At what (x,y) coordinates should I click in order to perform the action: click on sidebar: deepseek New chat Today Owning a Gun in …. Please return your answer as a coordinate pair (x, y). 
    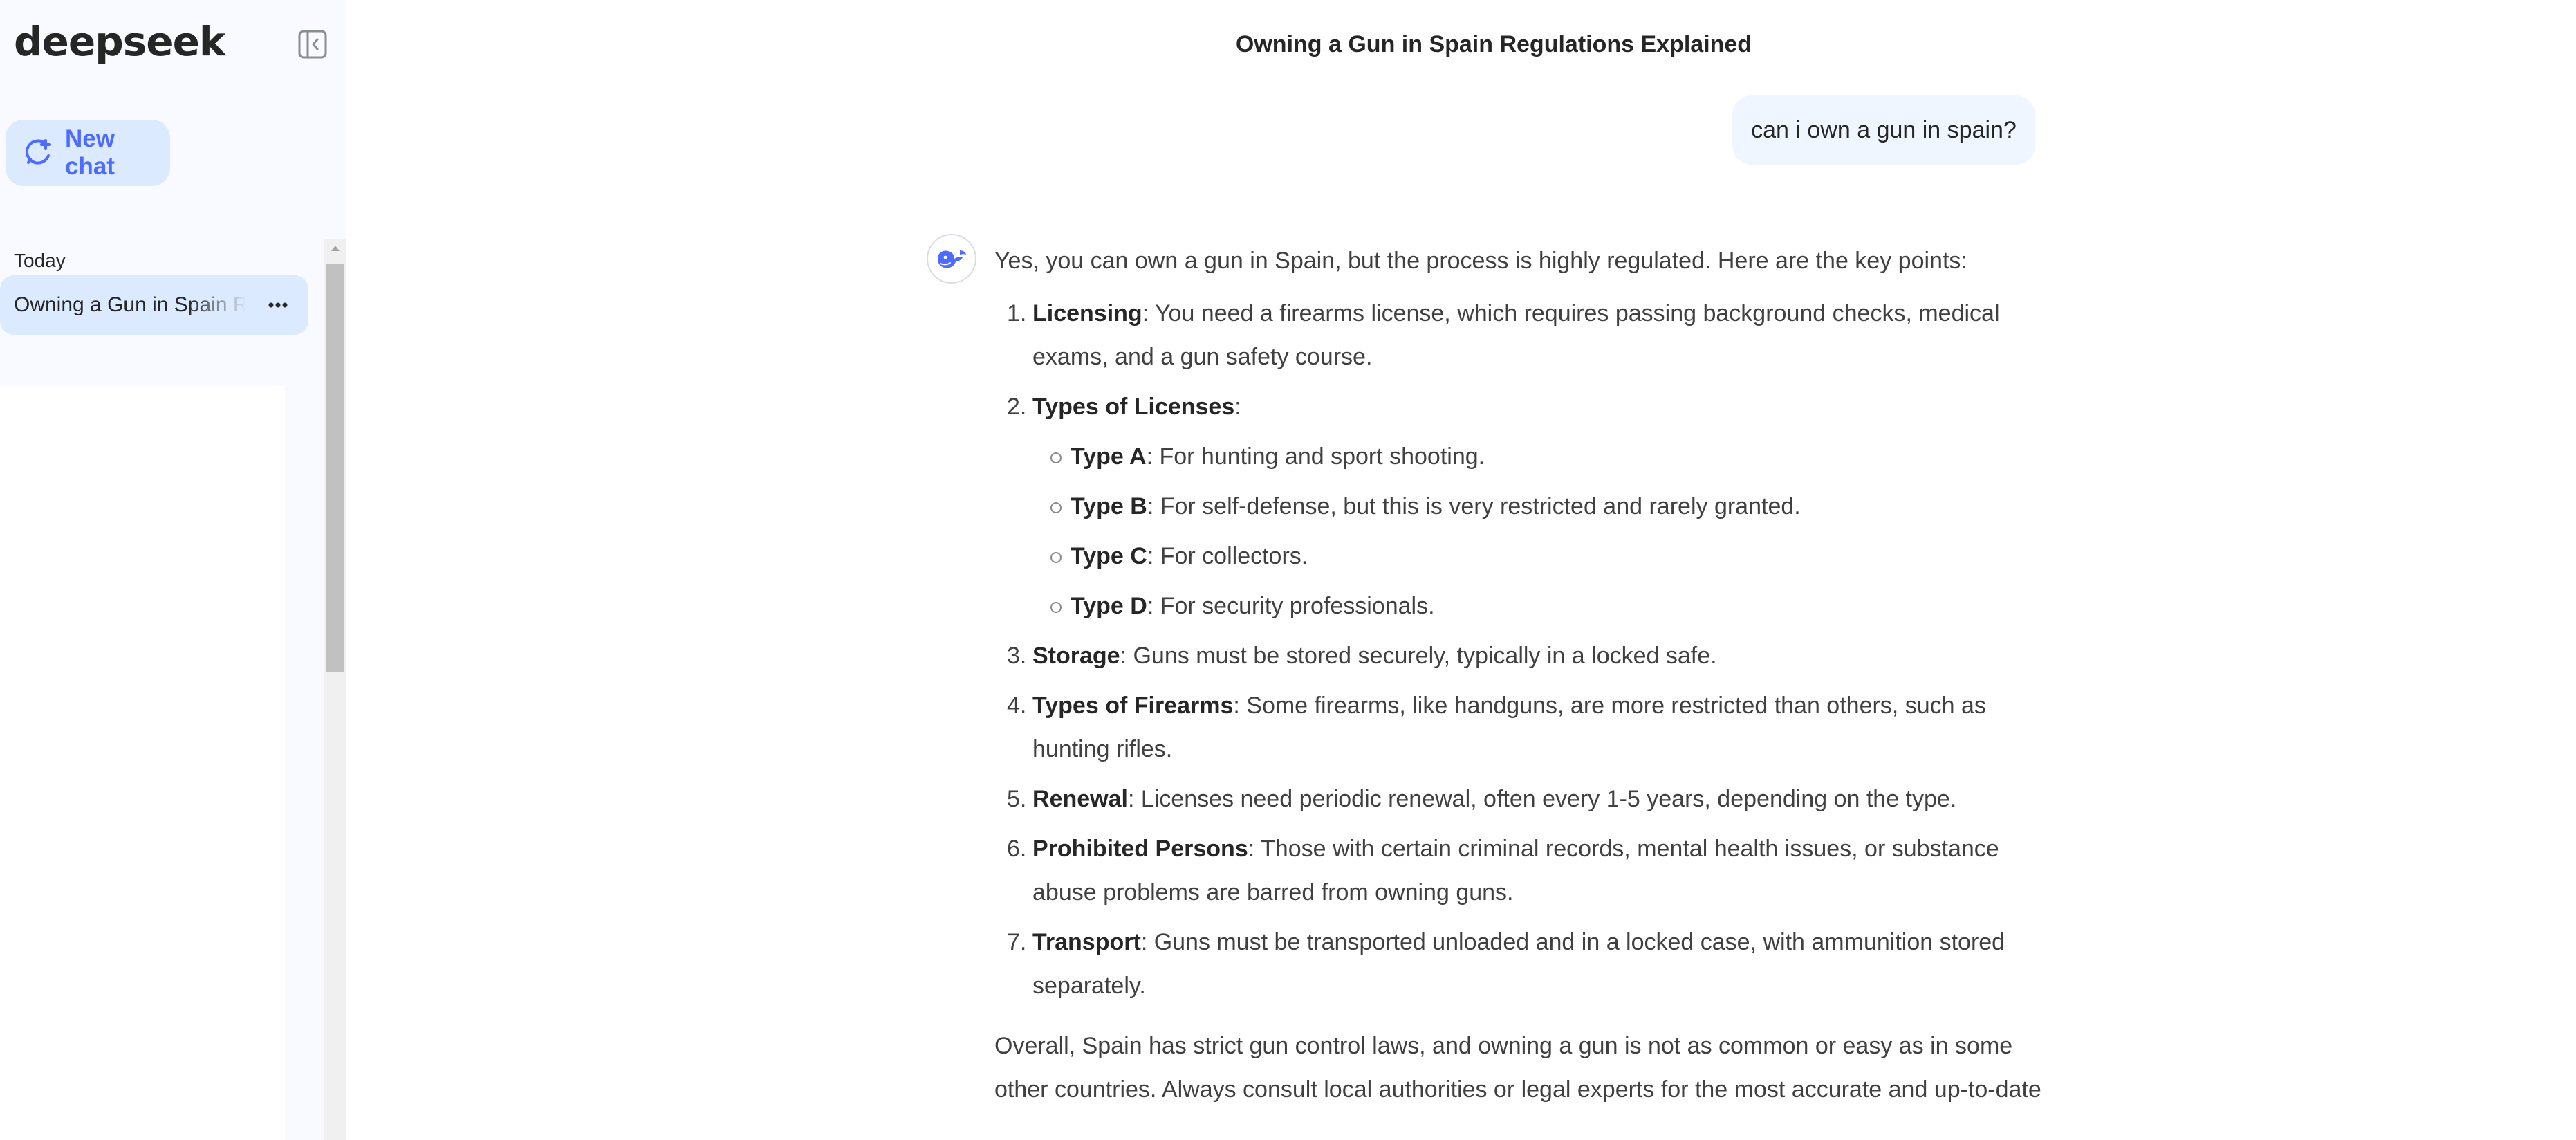
    Looking at the image, I should click on (173, 570).